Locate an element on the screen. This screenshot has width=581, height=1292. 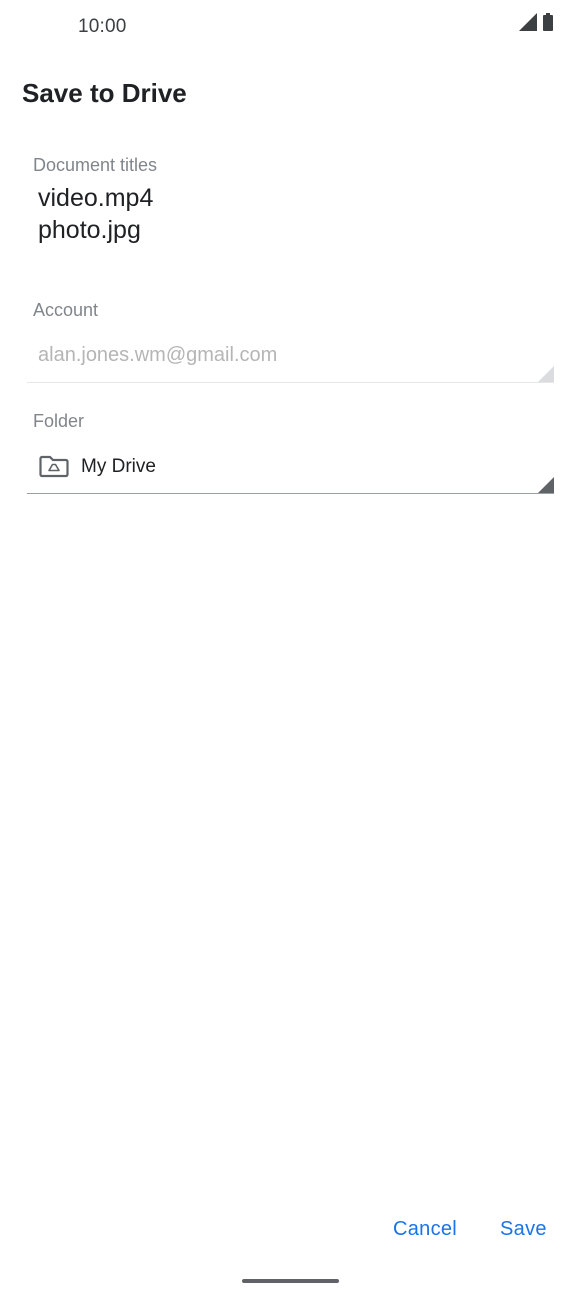
page-title: Save to Drive is located at coordinates (104, 93).